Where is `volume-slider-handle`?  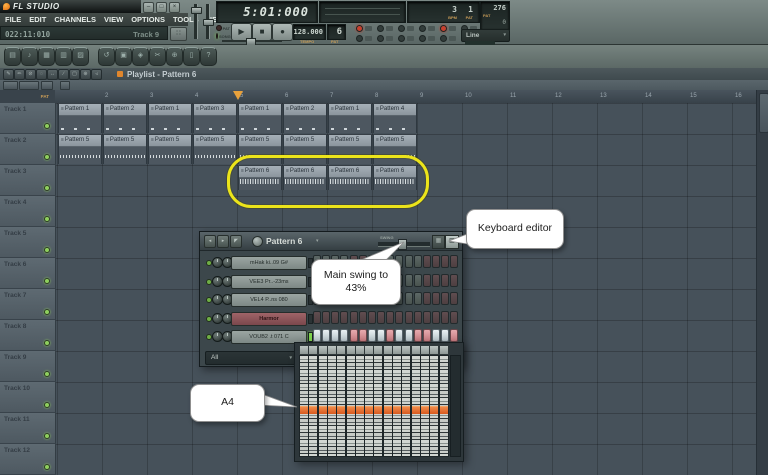 volume-slider-handle is located at coordinates (196, 10).